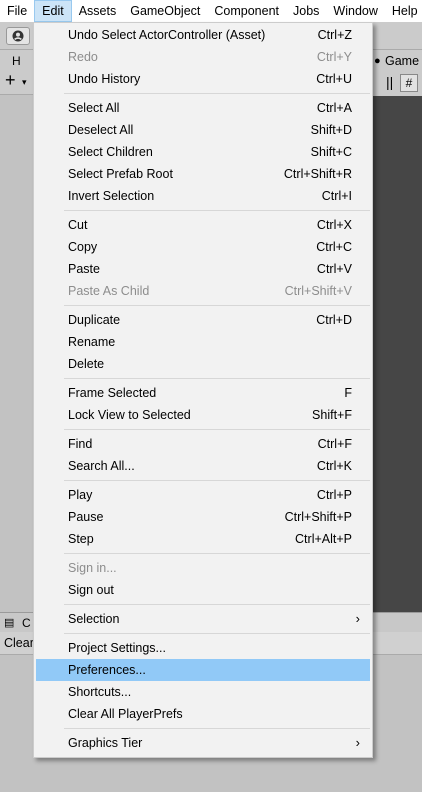  Describe the element at coordinates (105, 743) in the screenshot. I see `menu-item-label: Graphics Tier` at that location.